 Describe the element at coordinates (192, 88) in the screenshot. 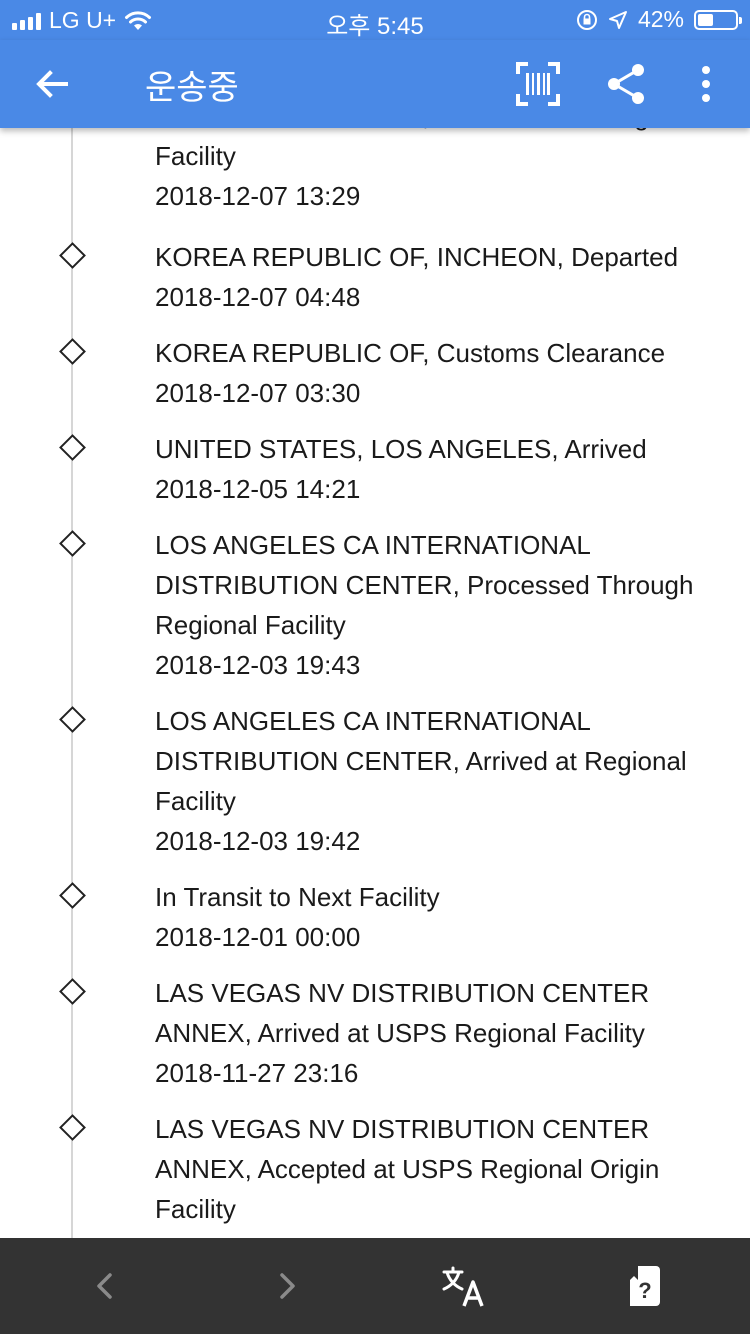

I see `page-title: 운송중` at that location.